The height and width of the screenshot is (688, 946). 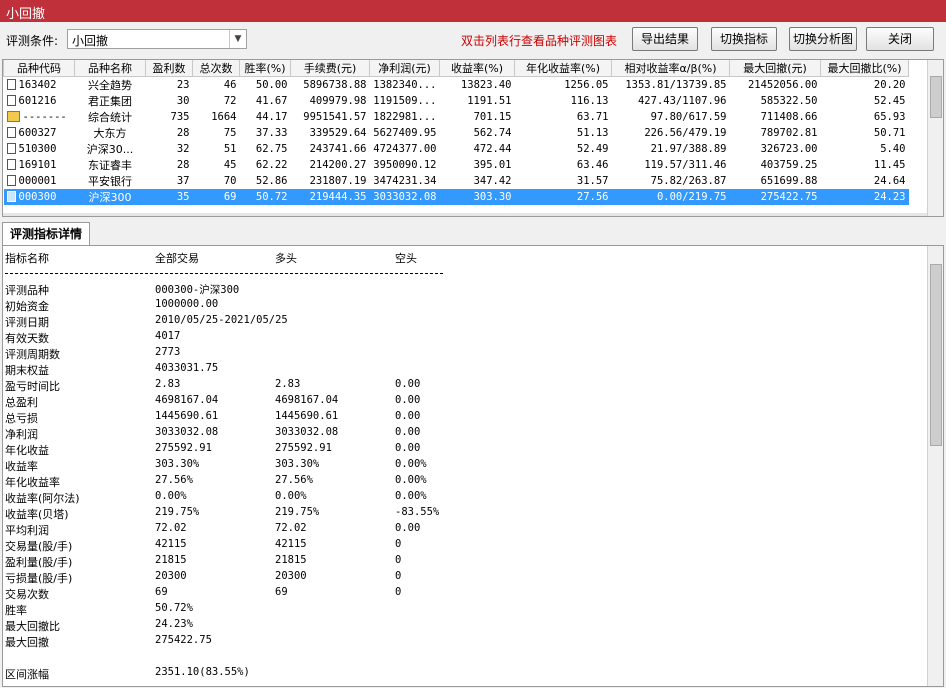 What do you see at coordinates (39, 165) in the screenshot?
I see `cell-code: 169101` at bounding box center [39, 165].